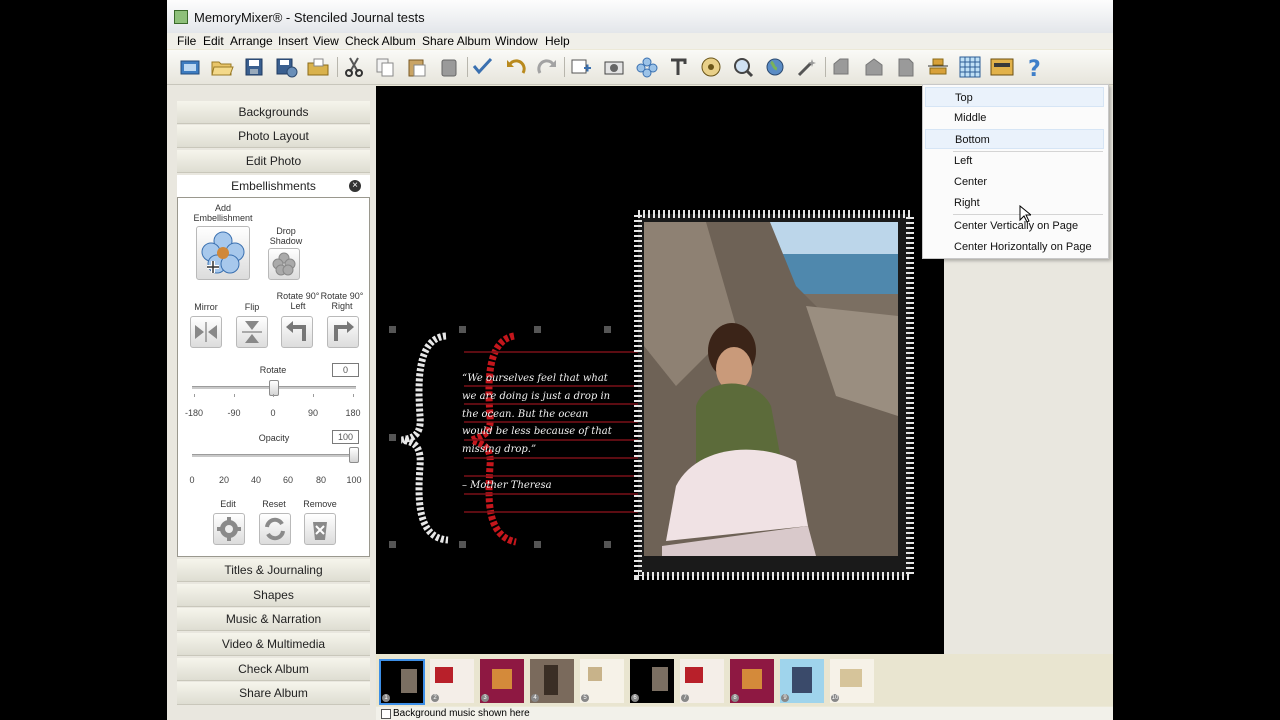 This screenshot has height=720, width=1280. I want to click on copy-icon, so click(385, 67).